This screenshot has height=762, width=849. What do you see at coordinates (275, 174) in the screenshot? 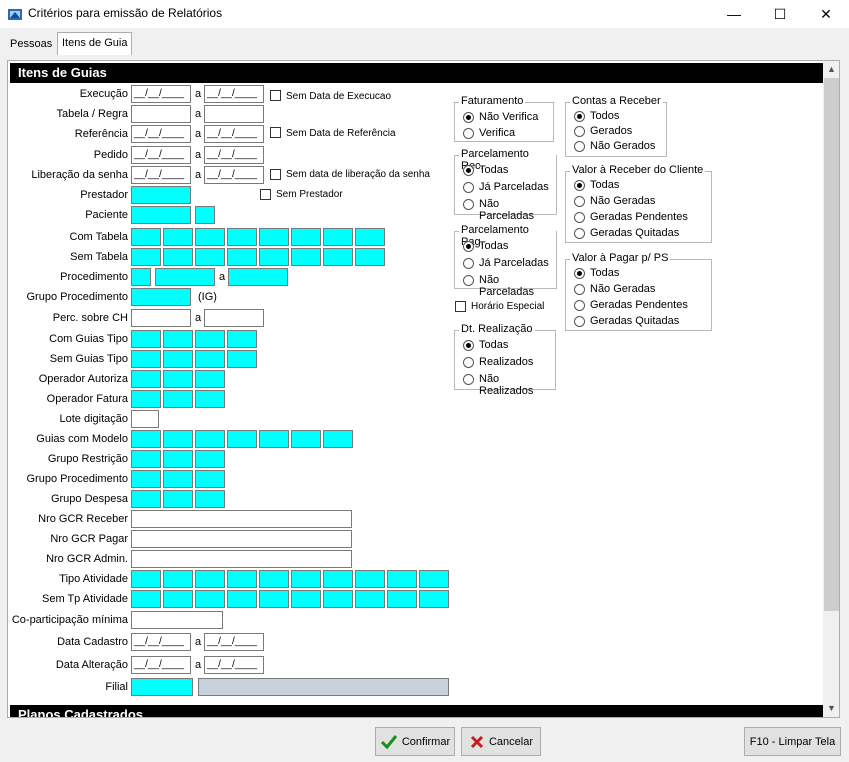
I see `sem-data-liberacao-checkbox` at bounding box center [275, 174].